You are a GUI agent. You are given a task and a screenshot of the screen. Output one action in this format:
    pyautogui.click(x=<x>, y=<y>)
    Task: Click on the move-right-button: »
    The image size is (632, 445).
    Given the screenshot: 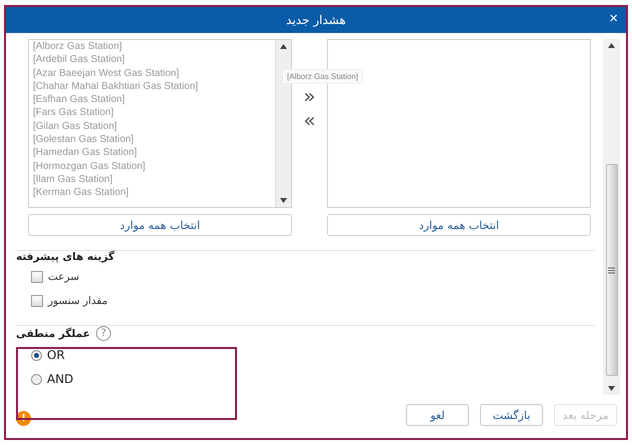 What is the action you would take?
    pyautogui.click(x=309, y=96)
    